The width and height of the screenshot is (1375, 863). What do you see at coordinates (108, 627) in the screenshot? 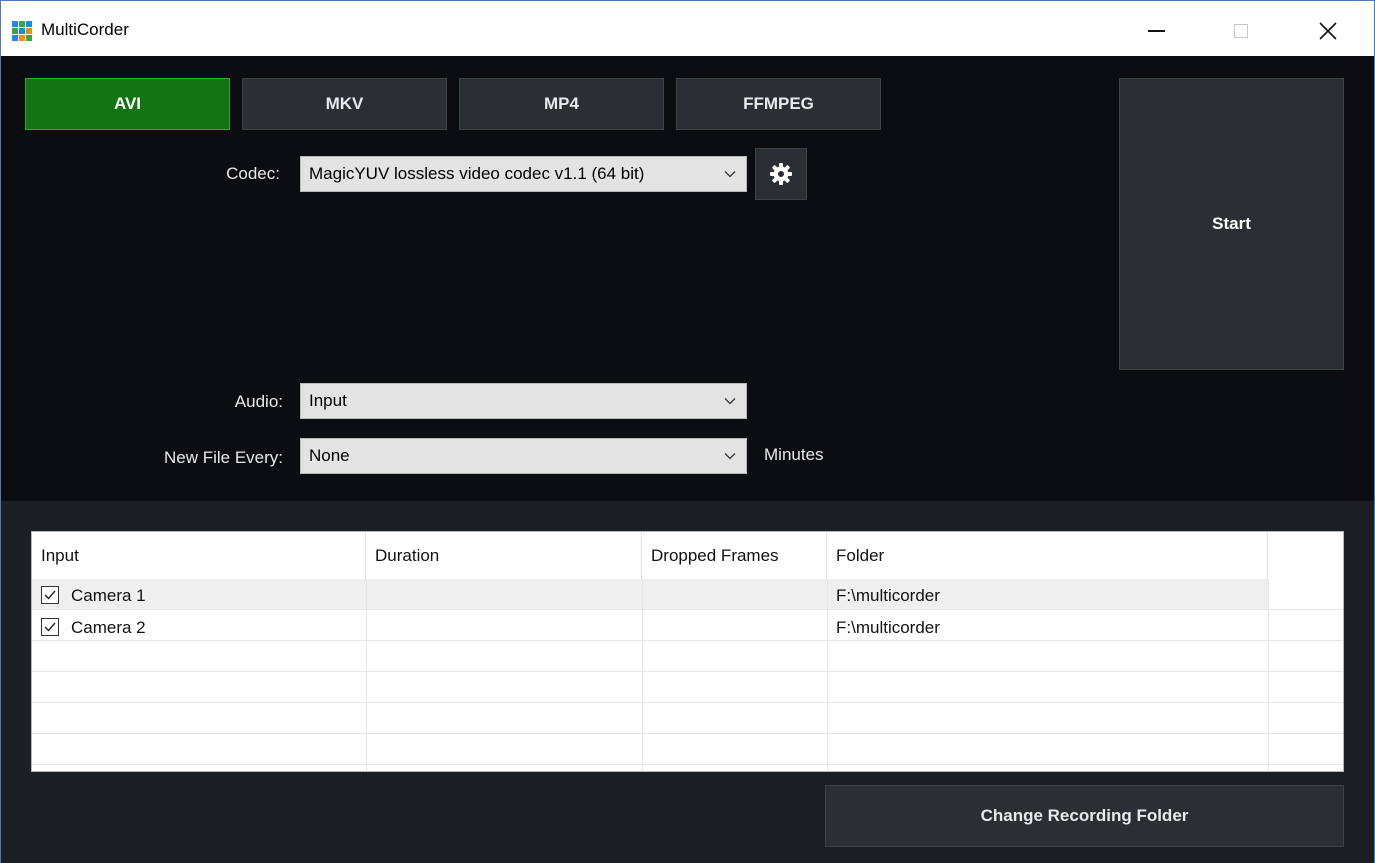
I see `row-input: Camera 2` at bounding box center [108, 627].